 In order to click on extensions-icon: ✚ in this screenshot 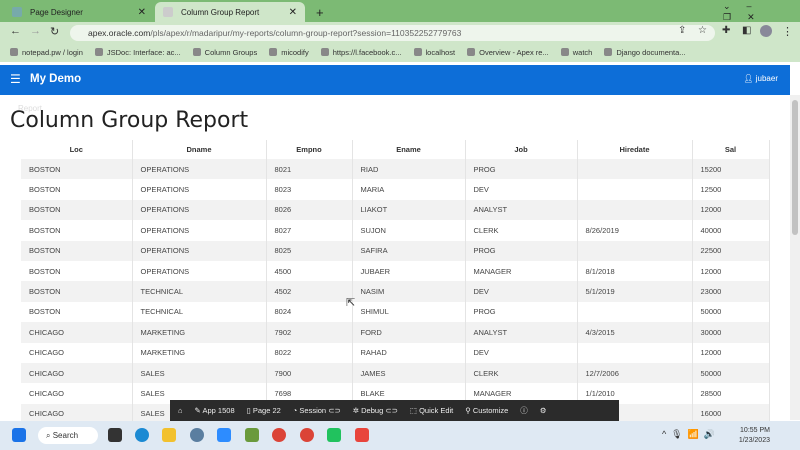, I will do `click(726, 30)`.